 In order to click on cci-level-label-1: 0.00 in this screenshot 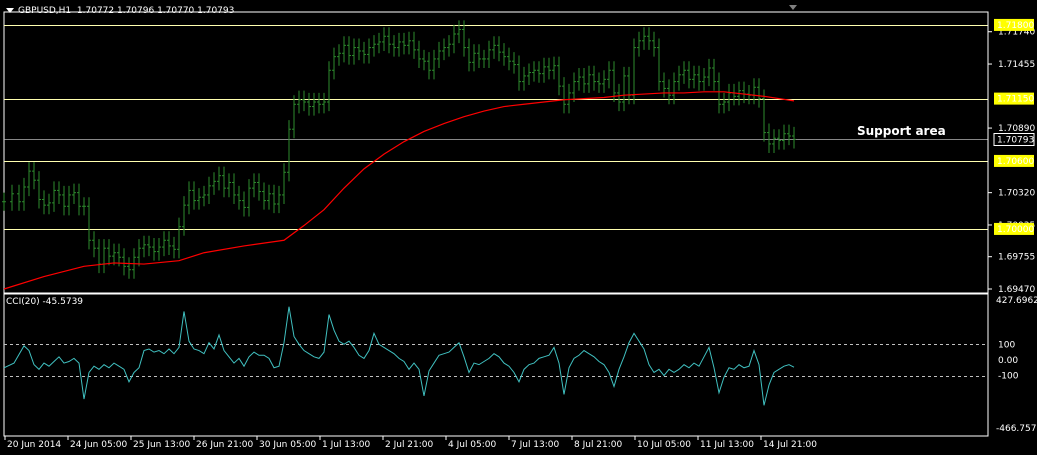, I will do `click(1008, 361)`.